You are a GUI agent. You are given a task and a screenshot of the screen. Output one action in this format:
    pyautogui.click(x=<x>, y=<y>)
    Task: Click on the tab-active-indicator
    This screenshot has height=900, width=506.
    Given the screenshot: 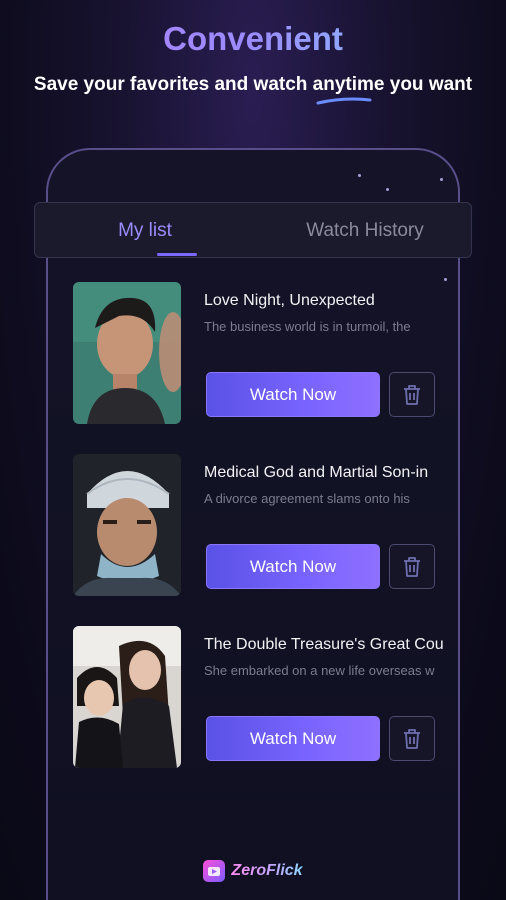 What is the action you would take?
    pyautogui.click(x=177, y=254)
    